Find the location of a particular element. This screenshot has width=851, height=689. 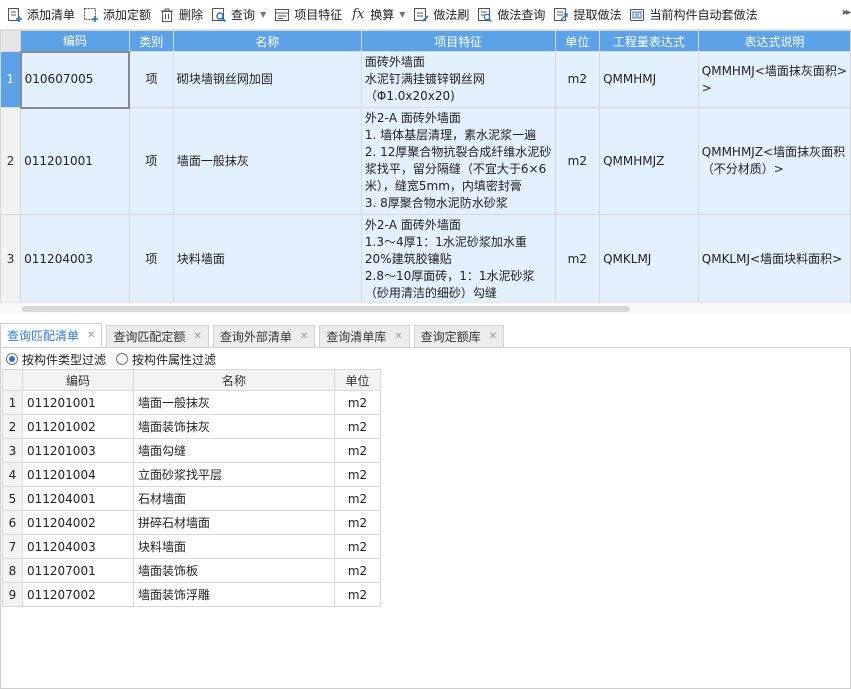

add-quota-button: 添加定额 is located at coordinates (118, 15).